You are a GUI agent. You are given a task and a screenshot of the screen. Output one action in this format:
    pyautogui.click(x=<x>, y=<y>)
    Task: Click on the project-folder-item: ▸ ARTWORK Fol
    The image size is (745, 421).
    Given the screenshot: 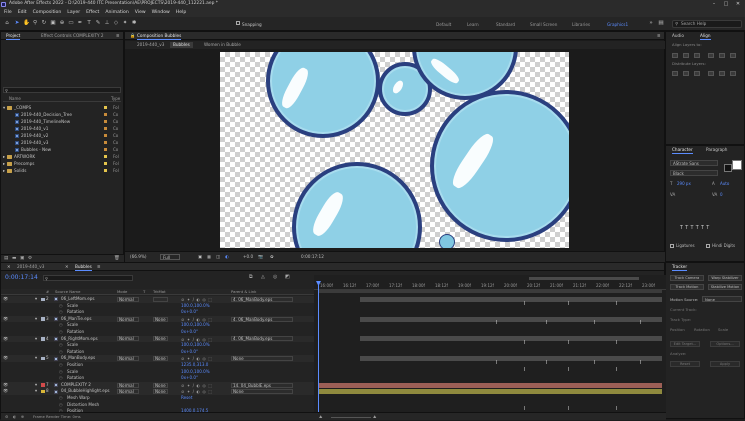 What is the action you would take?
    pyautogui.click(x=62, y=156)
    